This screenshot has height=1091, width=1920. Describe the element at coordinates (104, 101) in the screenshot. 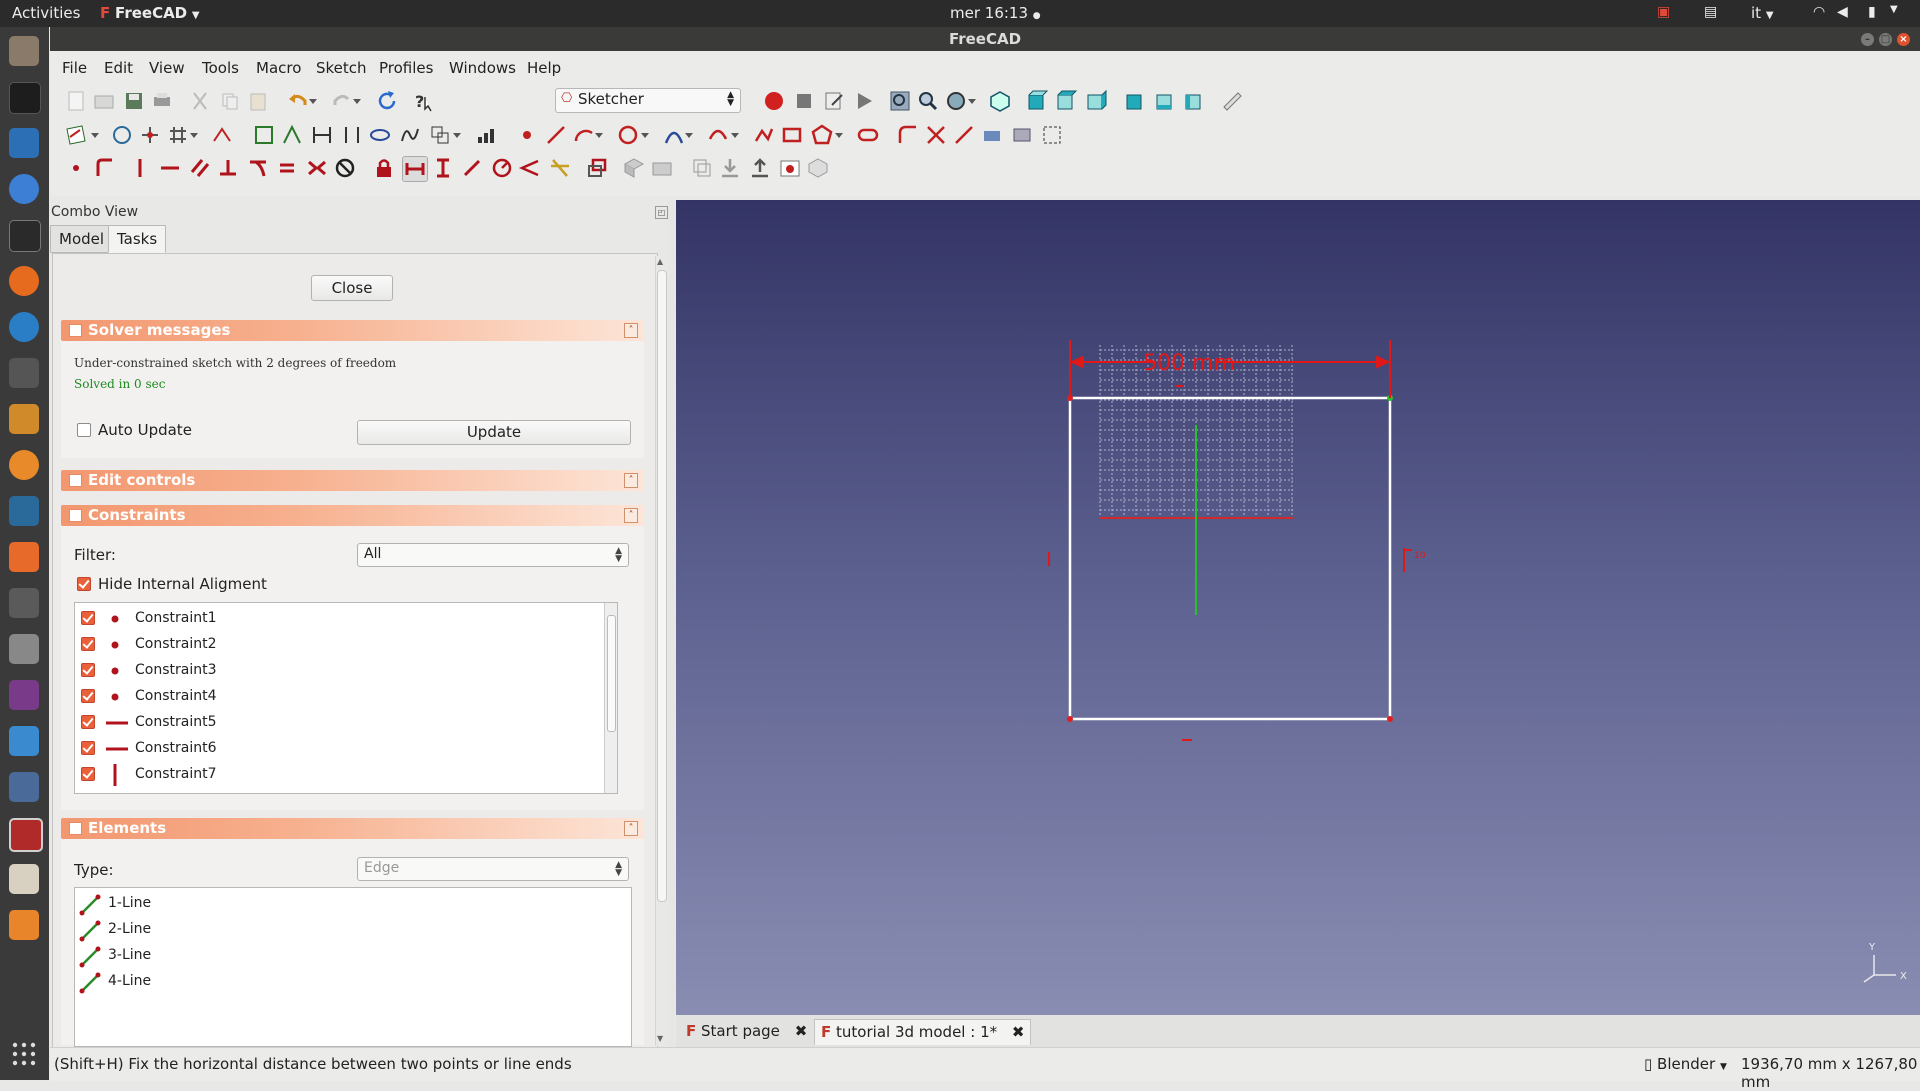

I see `open-folder-icon` at that location.